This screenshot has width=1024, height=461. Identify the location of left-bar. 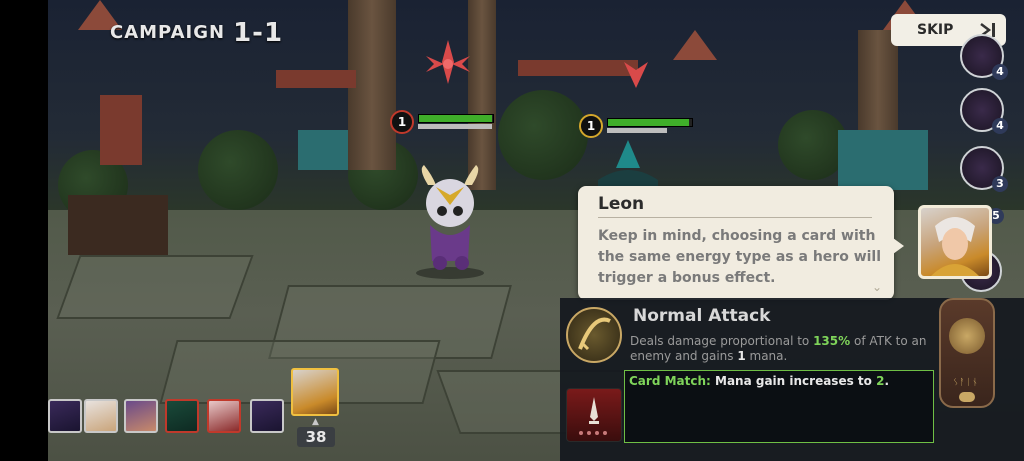
(24, 230).